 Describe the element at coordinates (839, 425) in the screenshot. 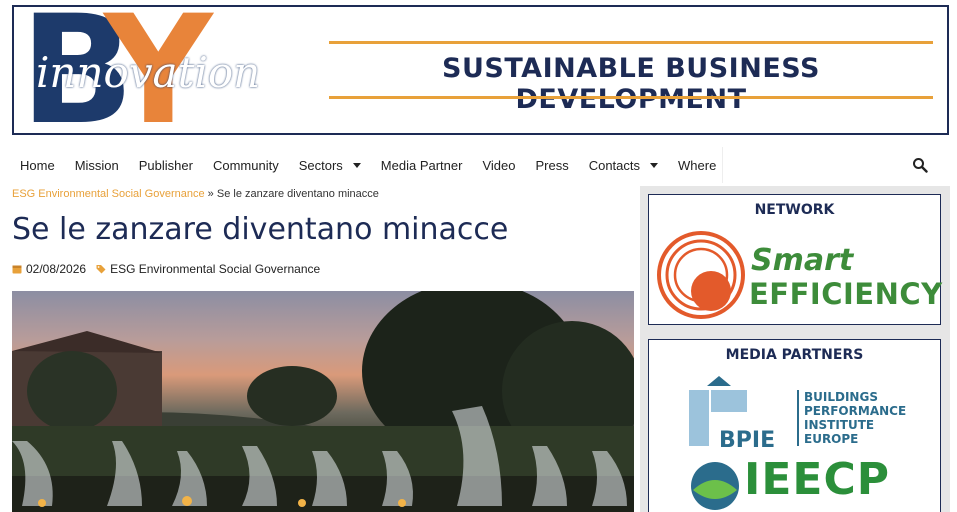

I see `bpie-line: INSTITUTE` at that location.